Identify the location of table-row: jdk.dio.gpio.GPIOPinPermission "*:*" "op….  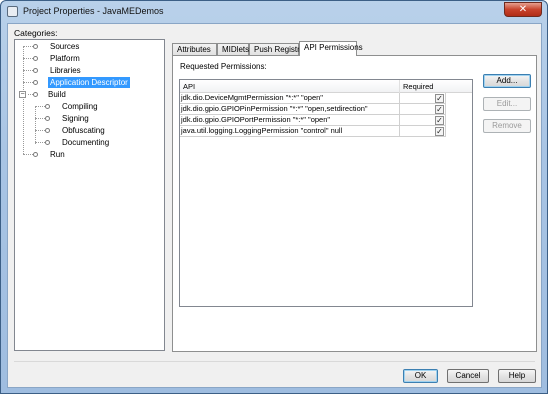
(313, 109).